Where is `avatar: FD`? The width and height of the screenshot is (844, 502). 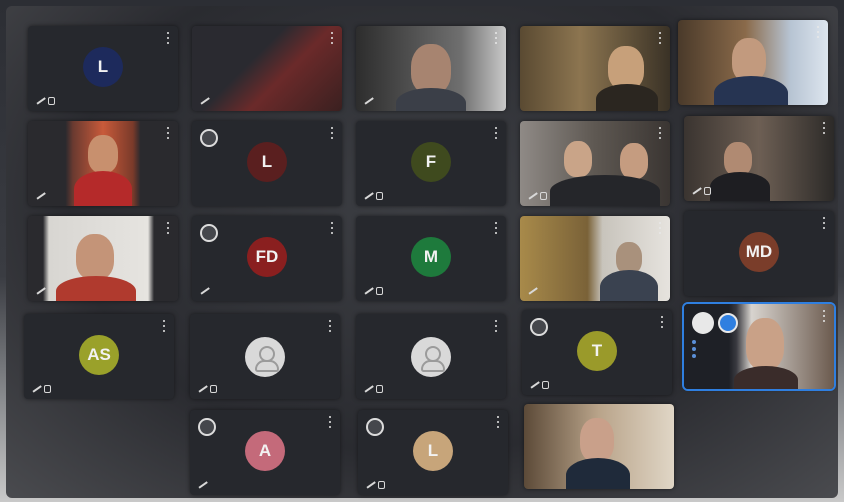 avatar: FD is located at coordinates (267, 256).